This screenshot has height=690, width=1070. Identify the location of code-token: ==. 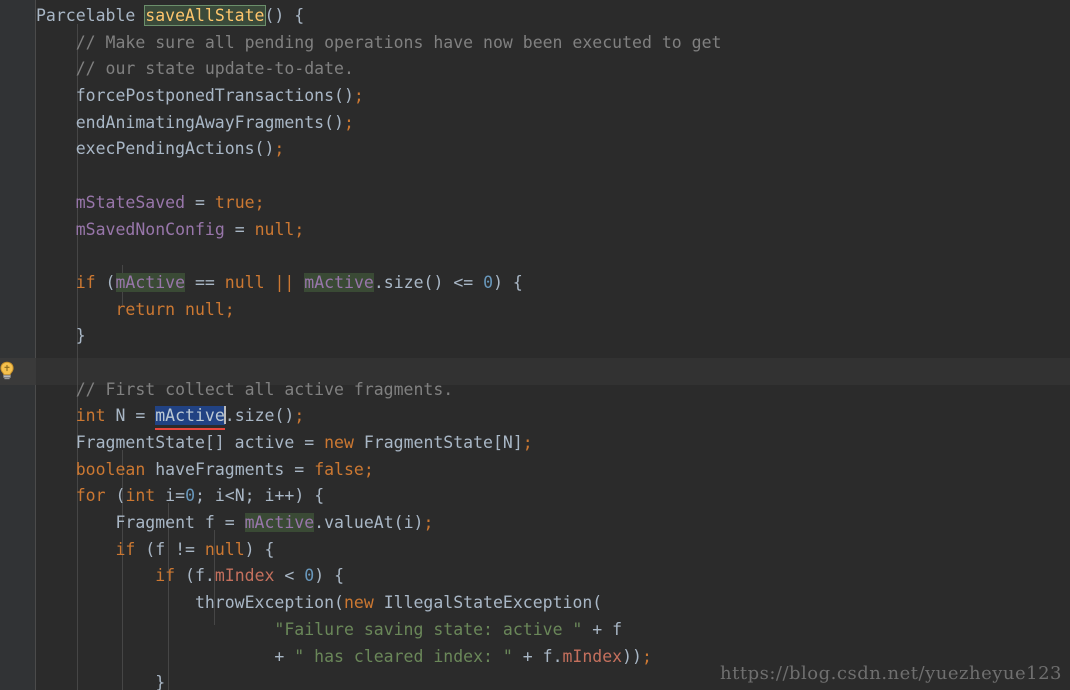
(205, 282).